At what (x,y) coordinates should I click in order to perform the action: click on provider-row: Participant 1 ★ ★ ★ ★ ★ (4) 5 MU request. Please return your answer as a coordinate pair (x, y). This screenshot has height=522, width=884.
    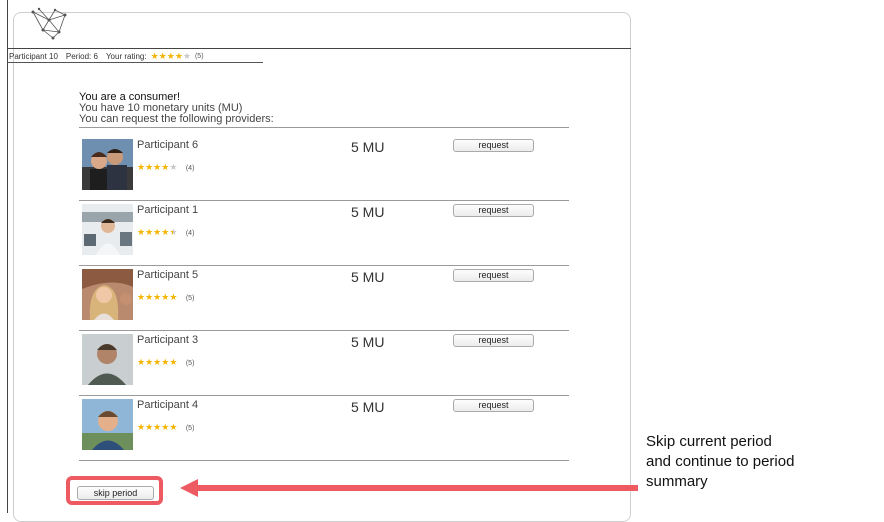
    Looking at the image, I should click on (324, 235).